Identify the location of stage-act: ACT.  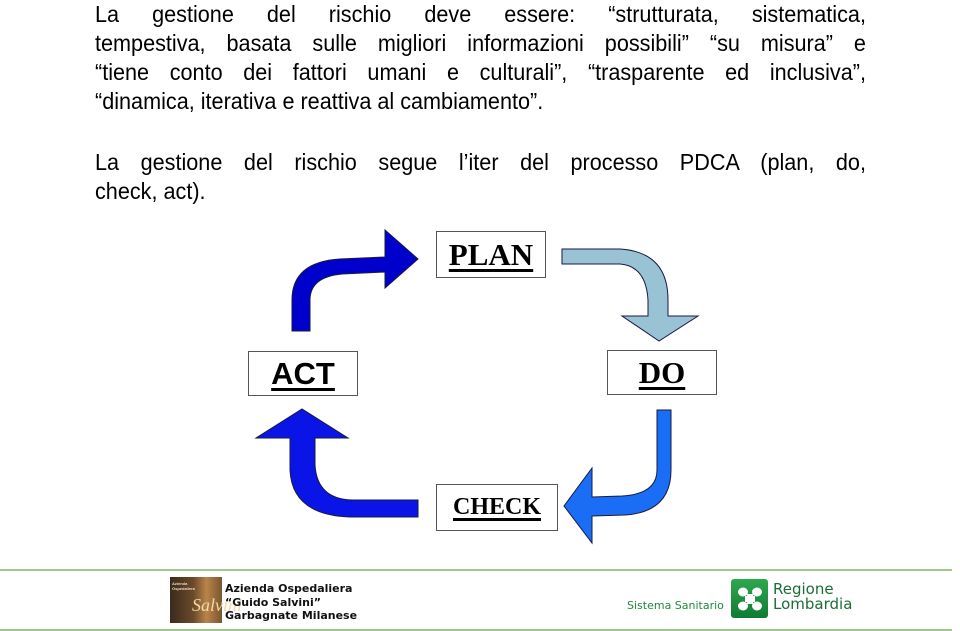
(303, 373).